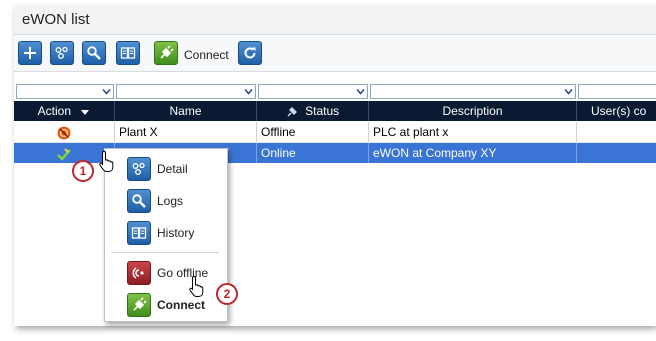  I want to click on refresh-button, so click(250, 53).